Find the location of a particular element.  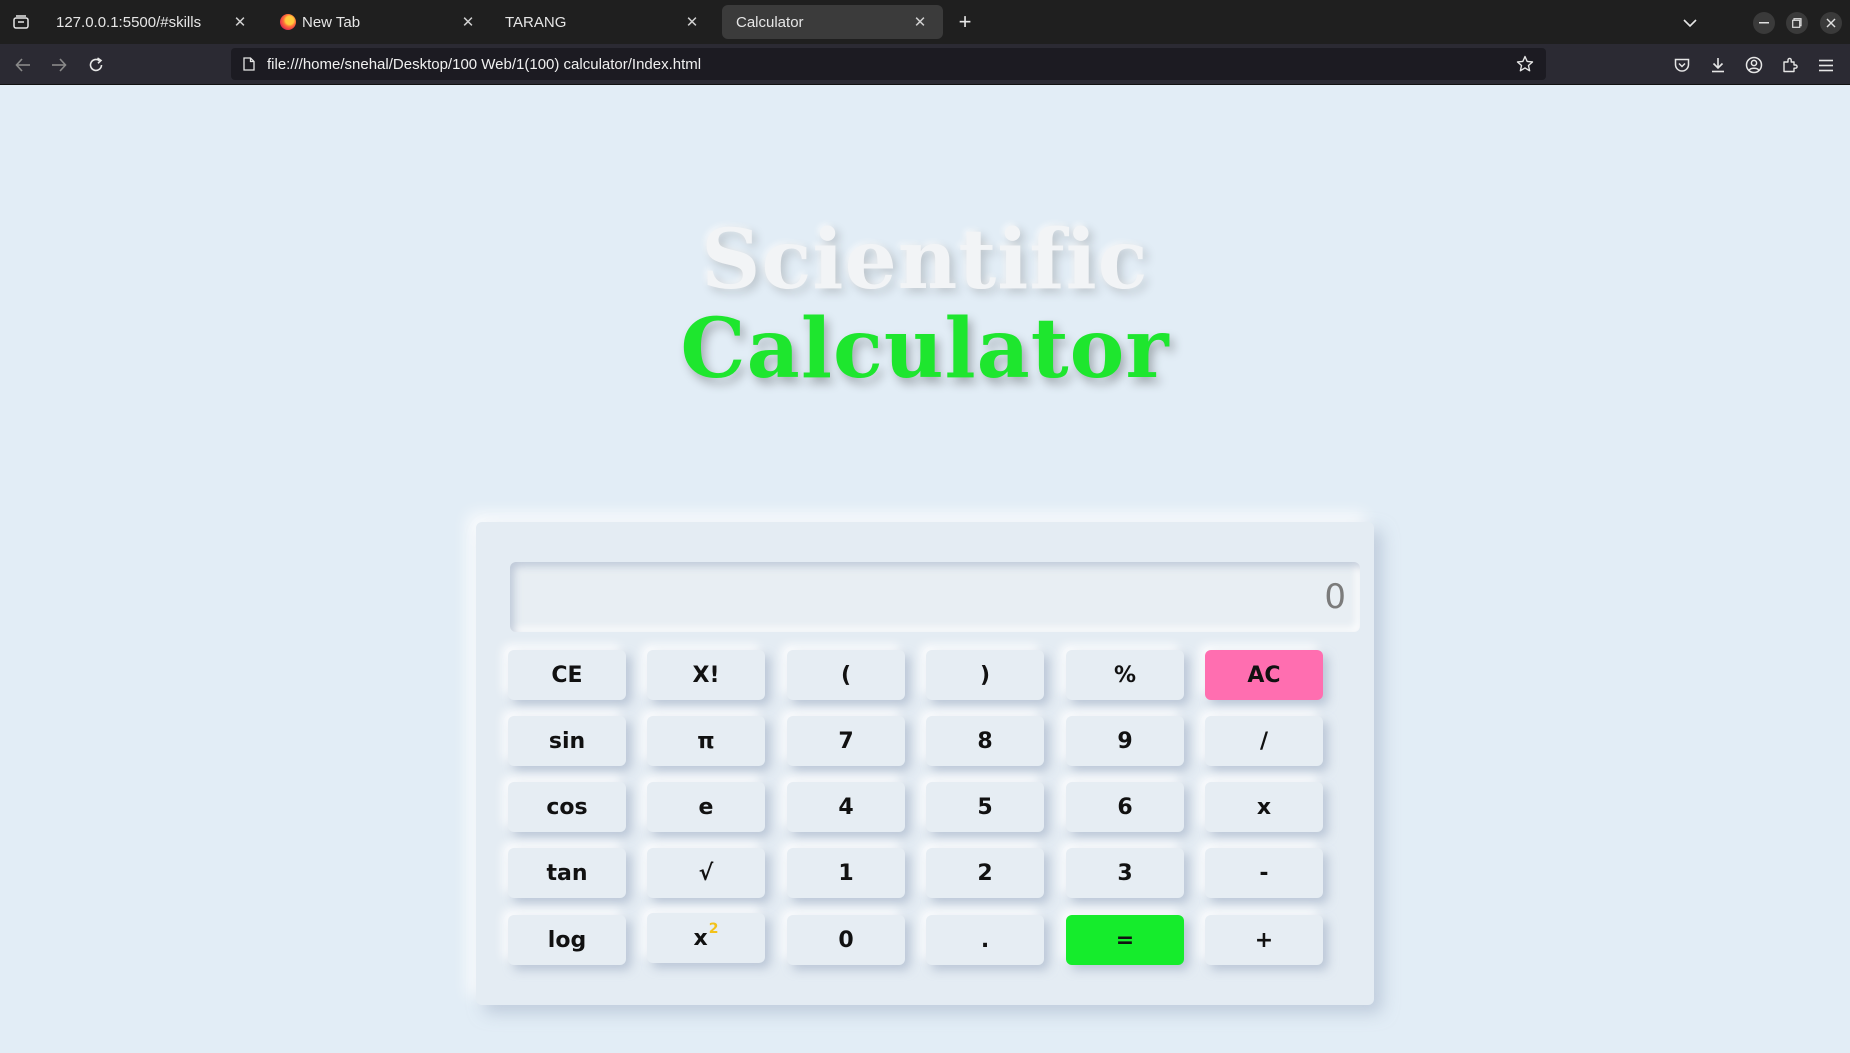

restore-icon is located at coordinates (1797, 23).